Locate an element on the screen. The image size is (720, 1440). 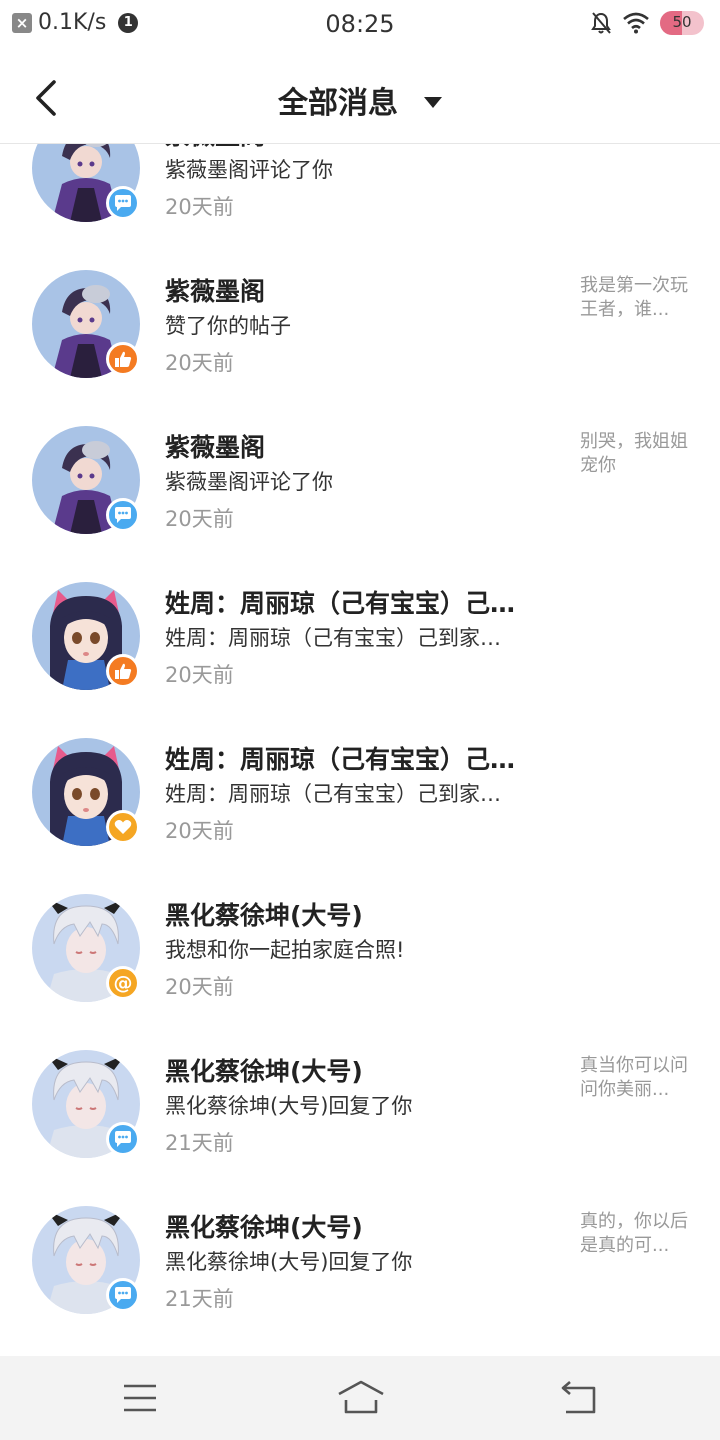
message-row: @ 黑化蔡徐坤(大号) 我想和你一起拍家庭合照! 20天前 is located at coordinates (360, 948).